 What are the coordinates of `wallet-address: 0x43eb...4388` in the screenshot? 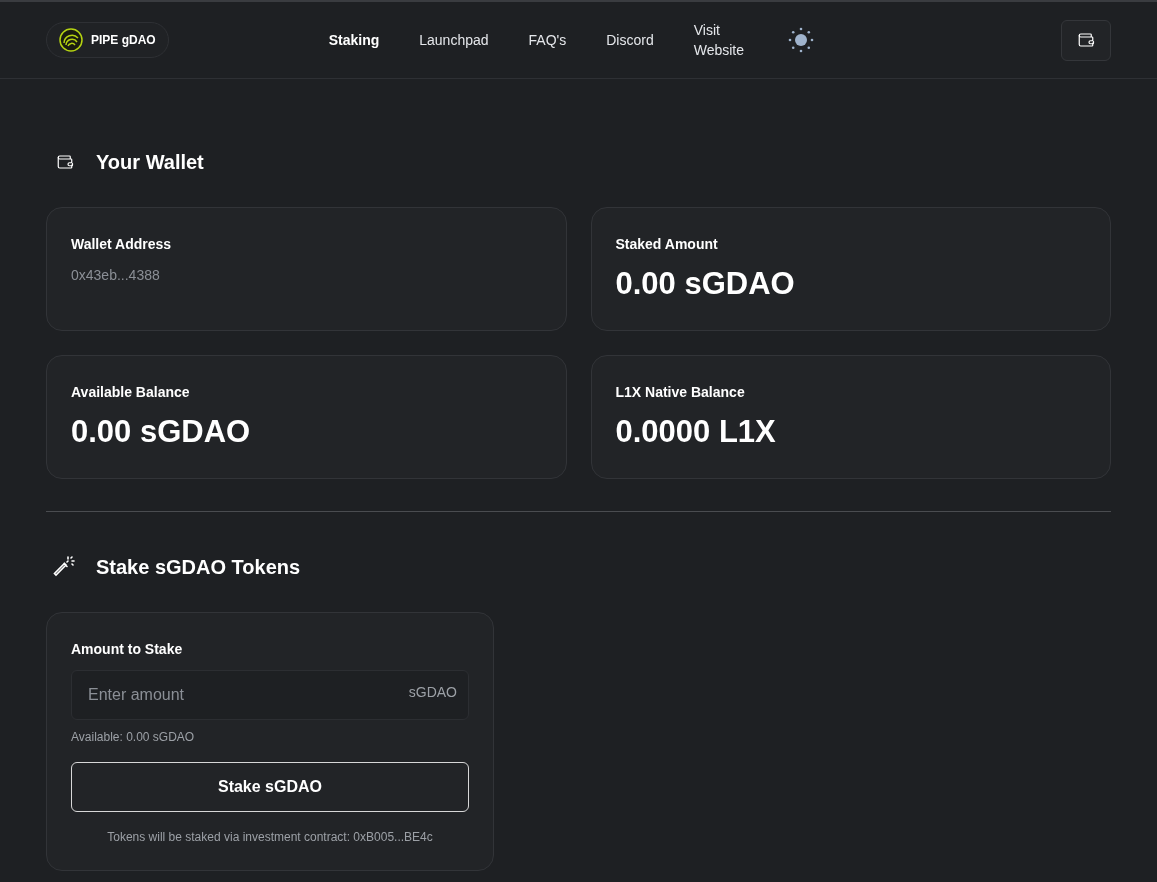 It's located at (116, 275).